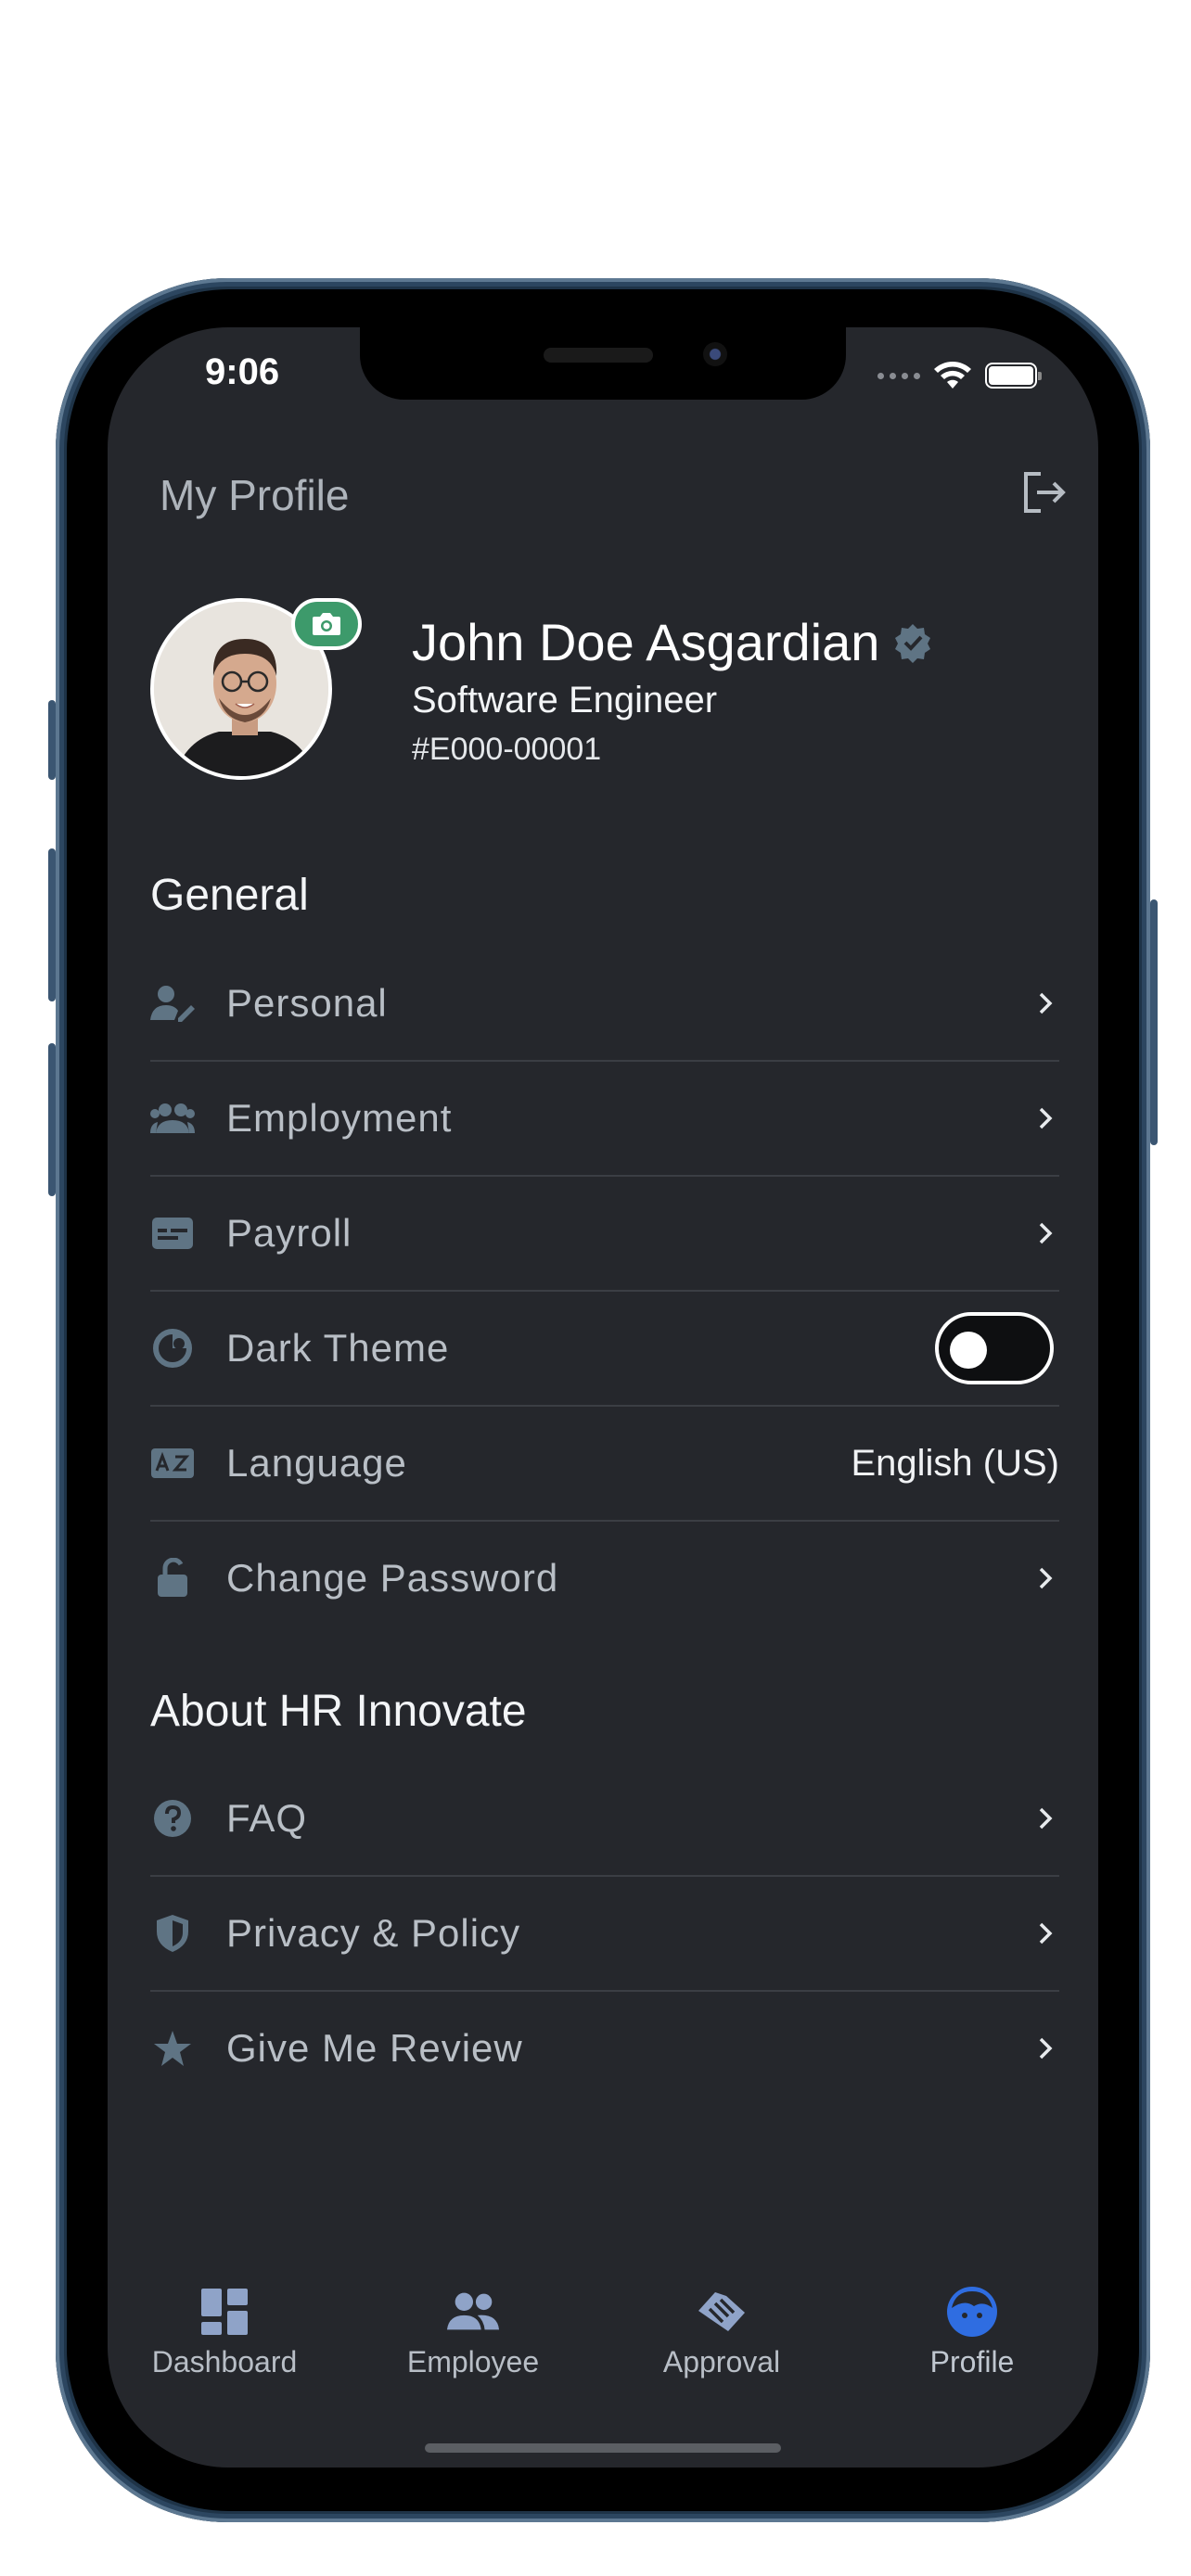 The height and width of the screenshot is (2576, 1191). Describe the element at coordinates (255, 495) in the screenshot. I see `page-title: My Profile` at that location.